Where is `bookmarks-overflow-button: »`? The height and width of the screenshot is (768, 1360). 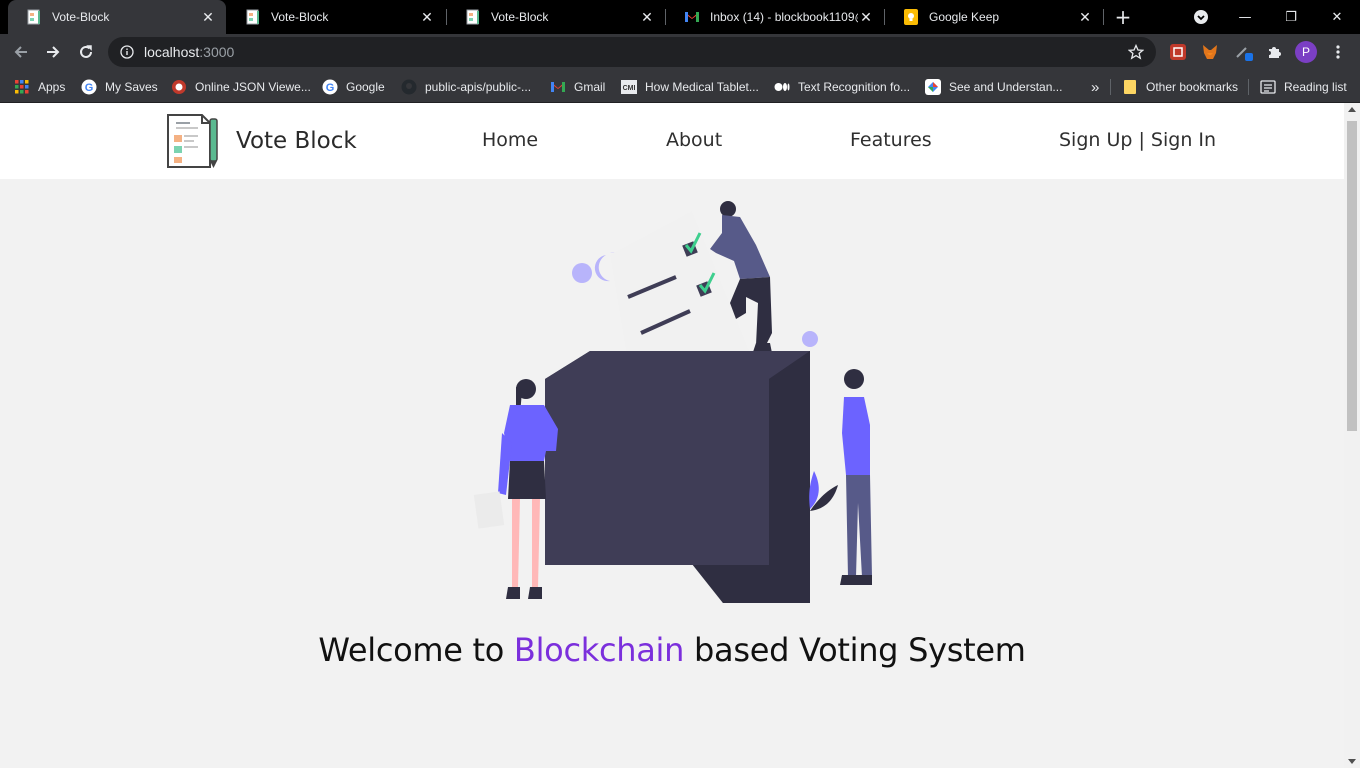 bookmarks-overflow-button: » is located at coordinates (1095, 87).